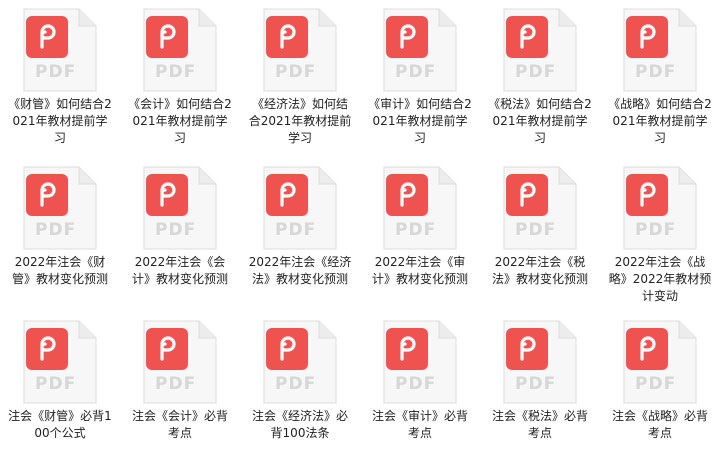  Describe the element at coordinates (659, 424) in the screenshot. I see `file-name: 注会《战略》必背考点` at that location.